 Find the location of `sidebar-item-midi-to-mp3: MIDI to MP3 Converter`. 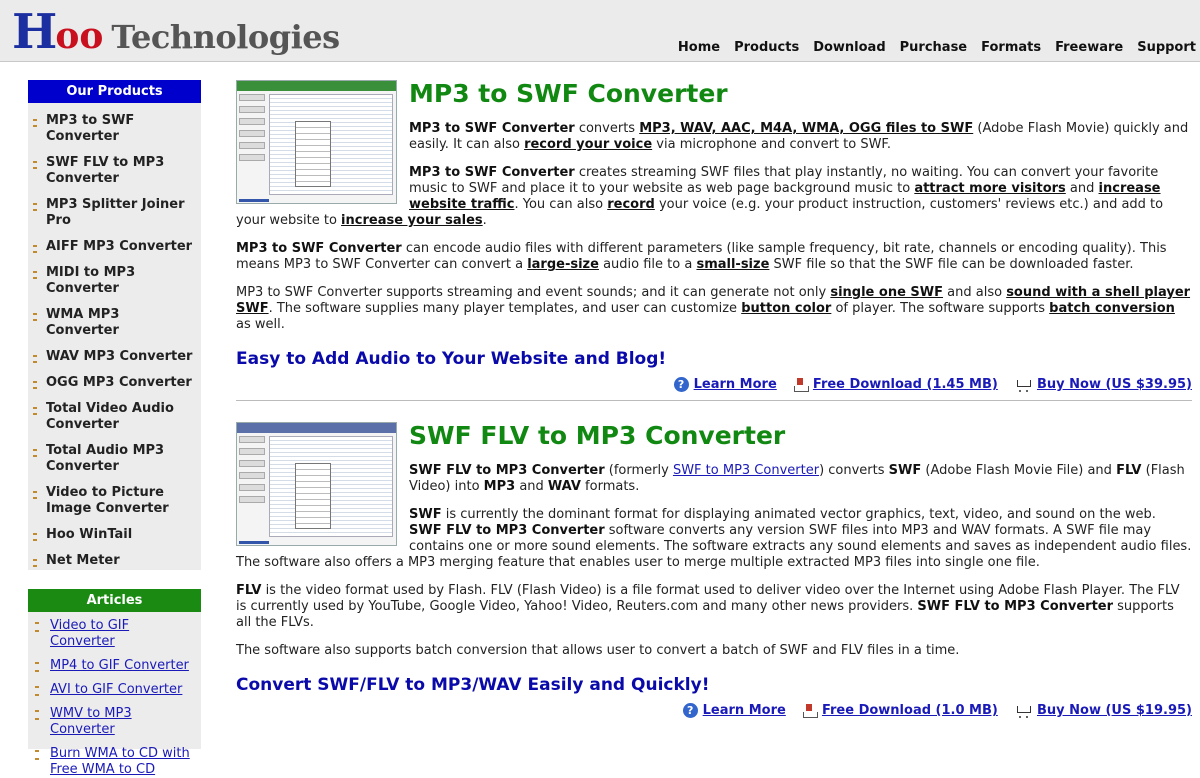

sidebar-item-midi-to-mp3: MIDI to MP3 Converter is located at coordinates (114, 281).